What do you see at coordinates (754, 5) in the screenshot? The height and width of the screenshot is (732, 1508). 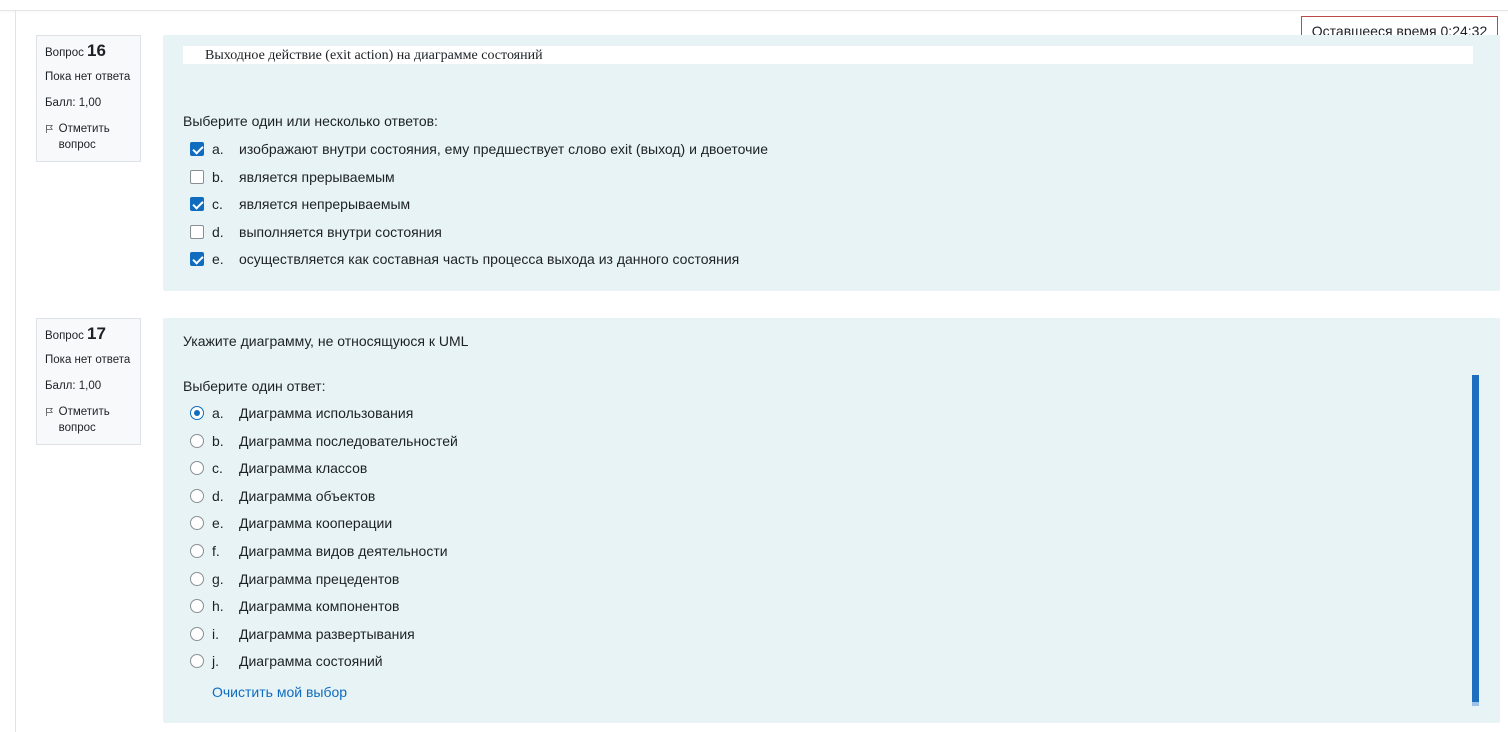 I see `top-bar` at bounding box center [754, 5].